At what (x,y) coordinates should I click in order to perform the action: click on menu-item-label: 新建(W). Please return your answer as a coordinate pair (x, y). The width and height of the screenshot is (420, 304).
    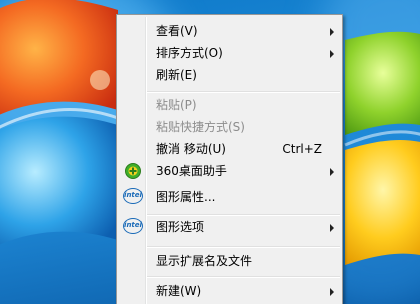
    Looking at the image, I should click on (179, 291).